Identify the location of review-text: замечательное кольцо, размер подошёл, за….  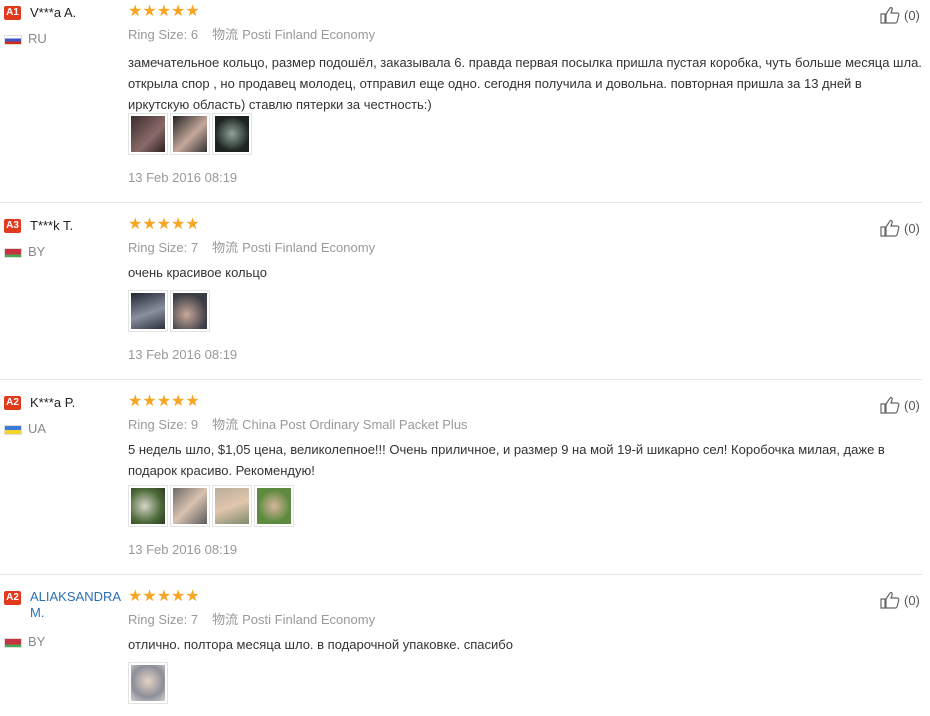
(525, 83).